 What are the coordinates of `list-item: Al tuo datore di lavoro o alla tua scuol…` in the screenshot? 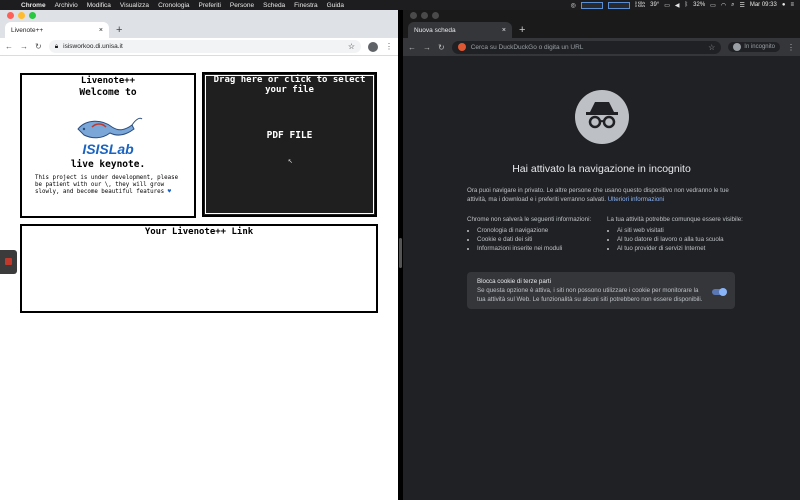 It's located at (682, 239).